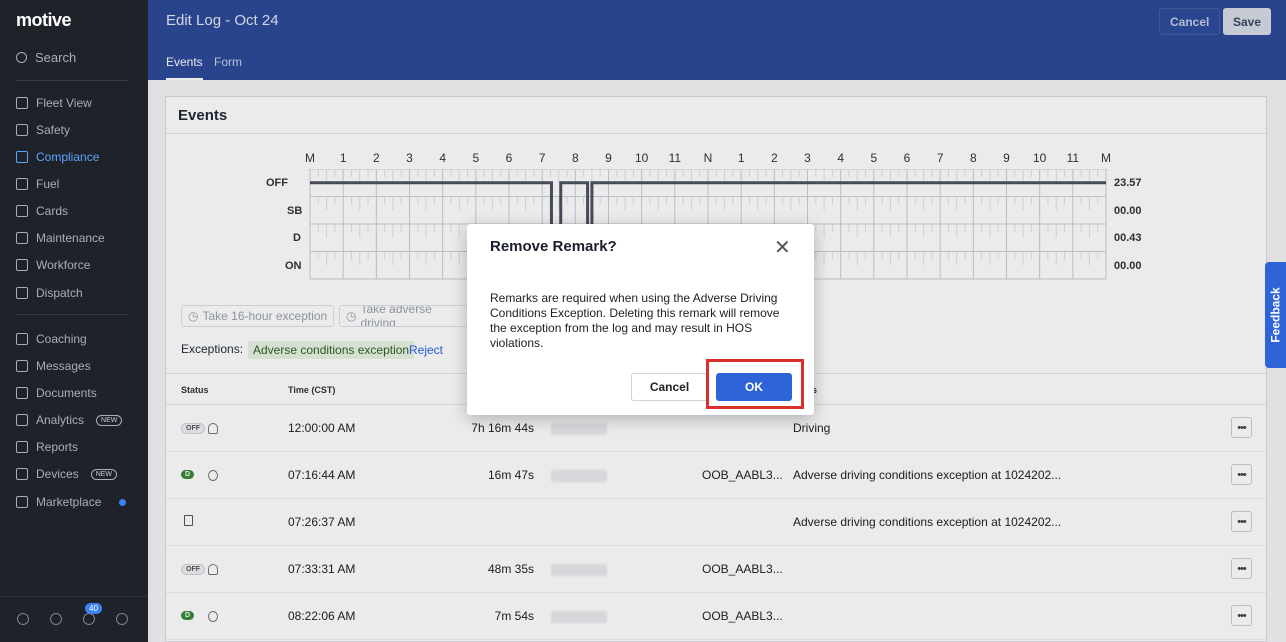 This screenshot has width=1286, height=642. Describe the element at coordinates (1128, 238) in the screenshot. I see `row-total-d: 00.43` at that location.